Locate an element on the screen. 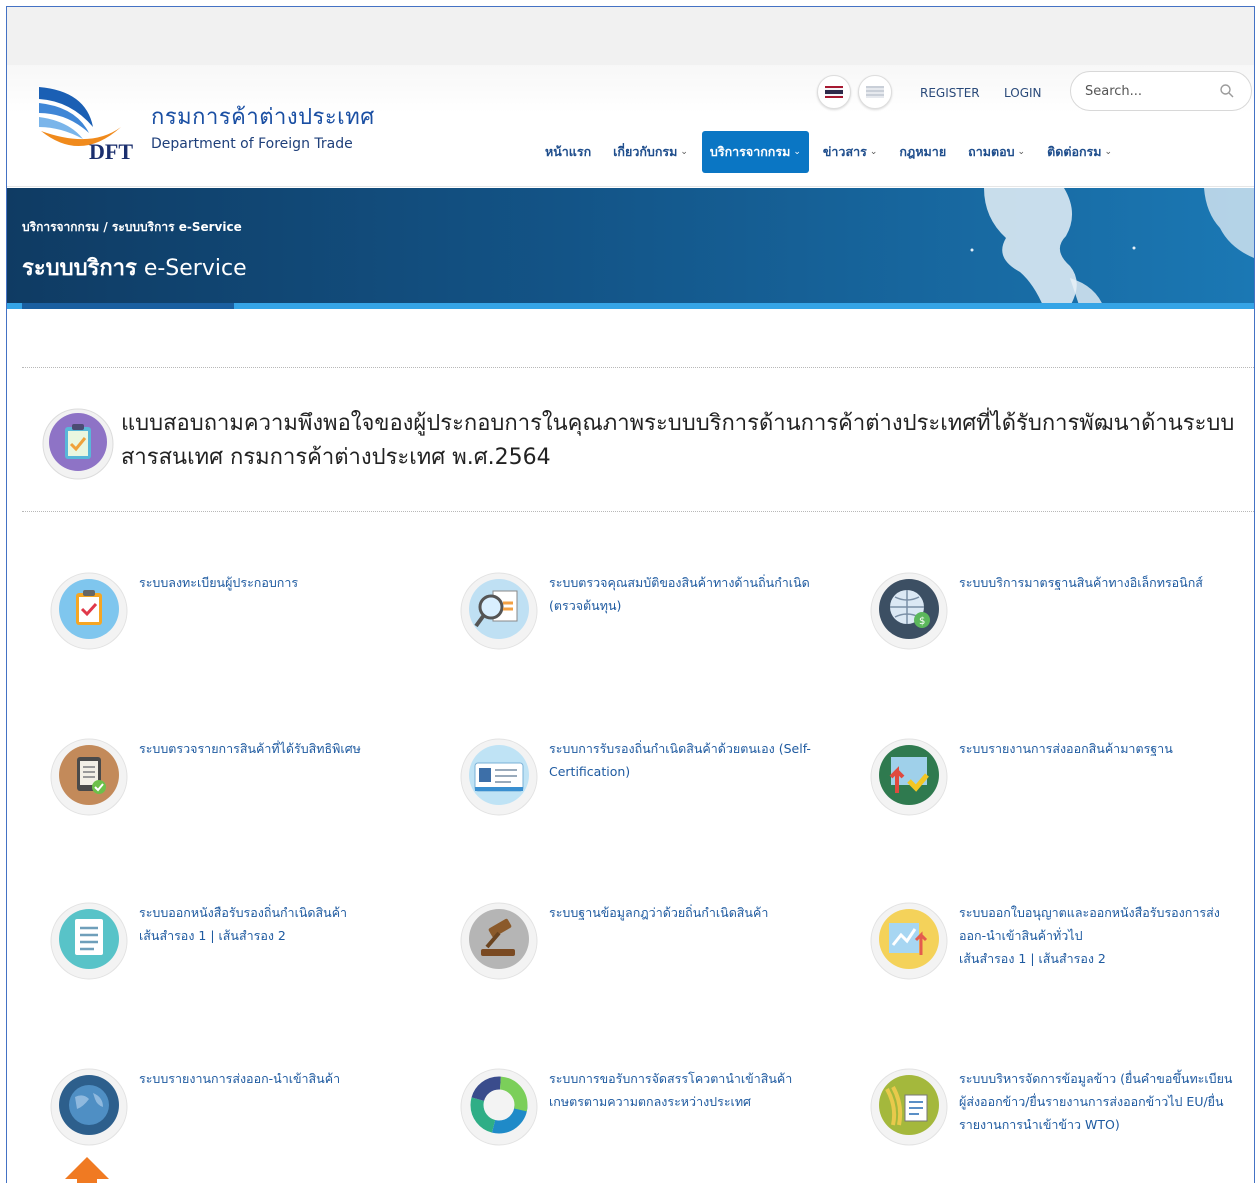 The image size is (1257, 1183). service-title: ระบบบริการมาตรฐานสินค้าทางอิเล็กทรอนิกส์ is located at coordinates (1081, 582).